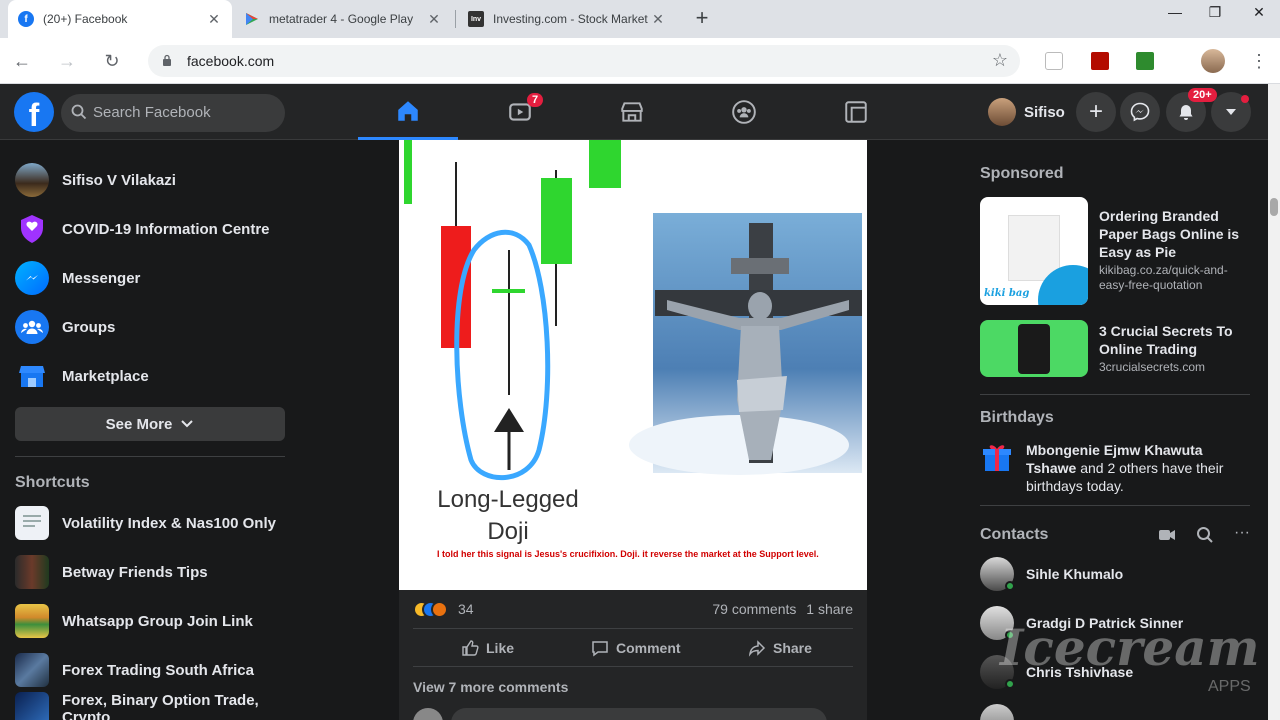 This screenshot has width=1280, height=720. What do you see at coordinates (1175, 12) in the screenshot?
I see `minimize-icon: —` at bounding box center [1175, 12].